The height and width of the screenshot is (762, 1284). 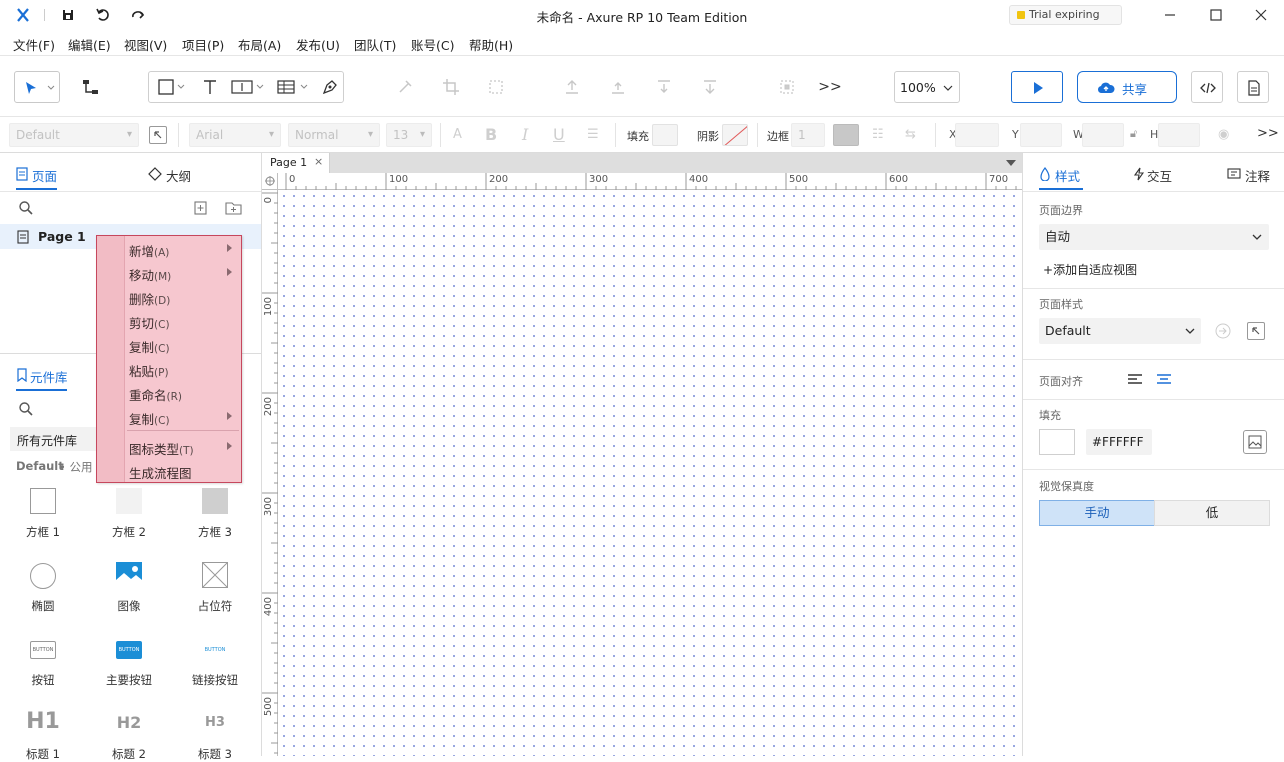 I want to click on underline-icon: U, so click(x=559, y=134).